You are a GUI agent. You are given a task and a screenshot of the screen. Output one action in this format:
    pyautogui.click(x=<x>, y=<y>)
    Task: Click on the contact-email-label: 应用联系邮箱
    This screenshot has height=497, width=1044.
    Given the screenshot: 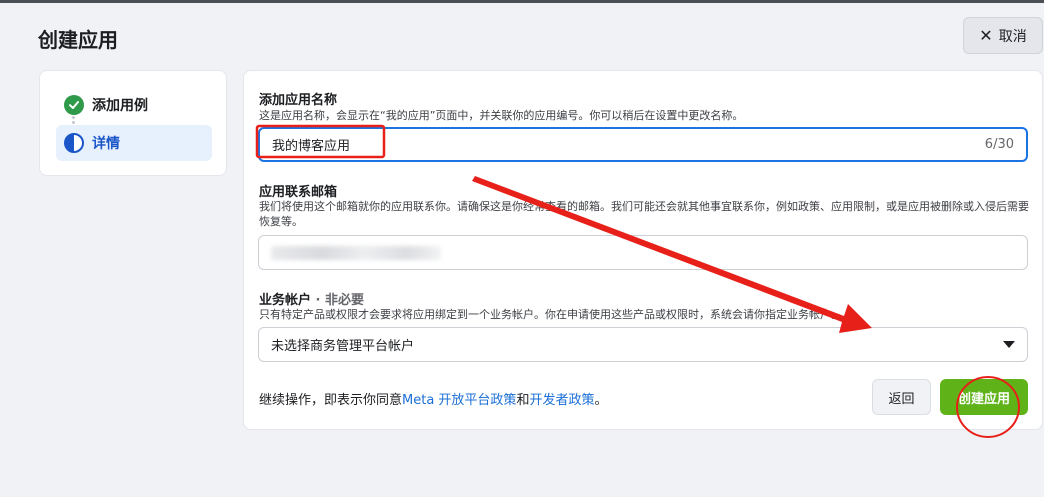 What is the action you would take?
    pyautogui.click(x=298, y=192)
    